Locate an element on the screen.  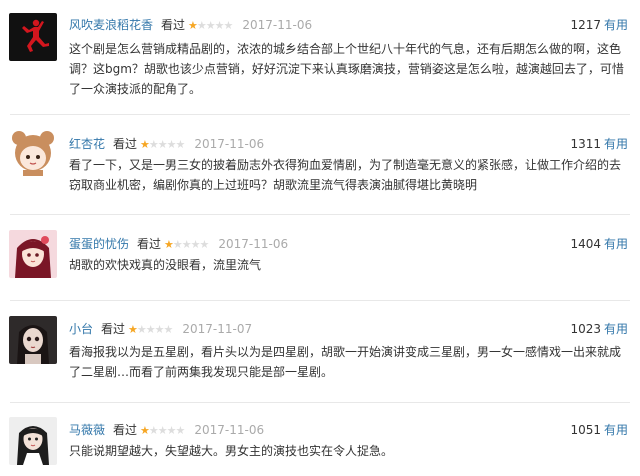
review-text: 只能说期望越大，失望越大。男女主的演技也实在令人捉急。 is located at coordinates (231, 451).